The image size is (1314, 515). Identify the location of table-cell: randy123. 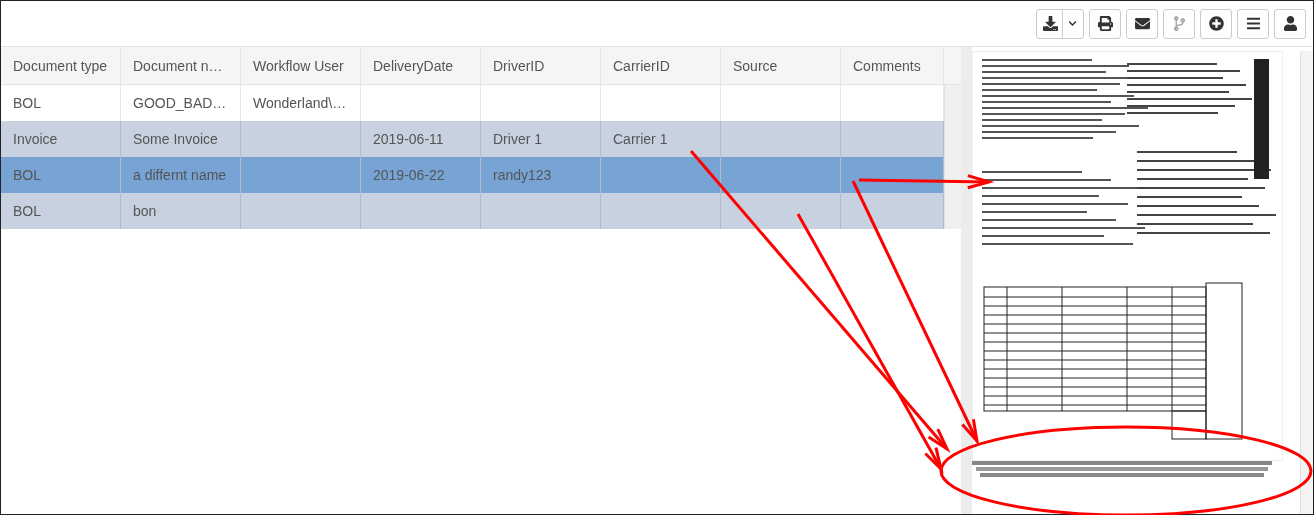
(541, 175).